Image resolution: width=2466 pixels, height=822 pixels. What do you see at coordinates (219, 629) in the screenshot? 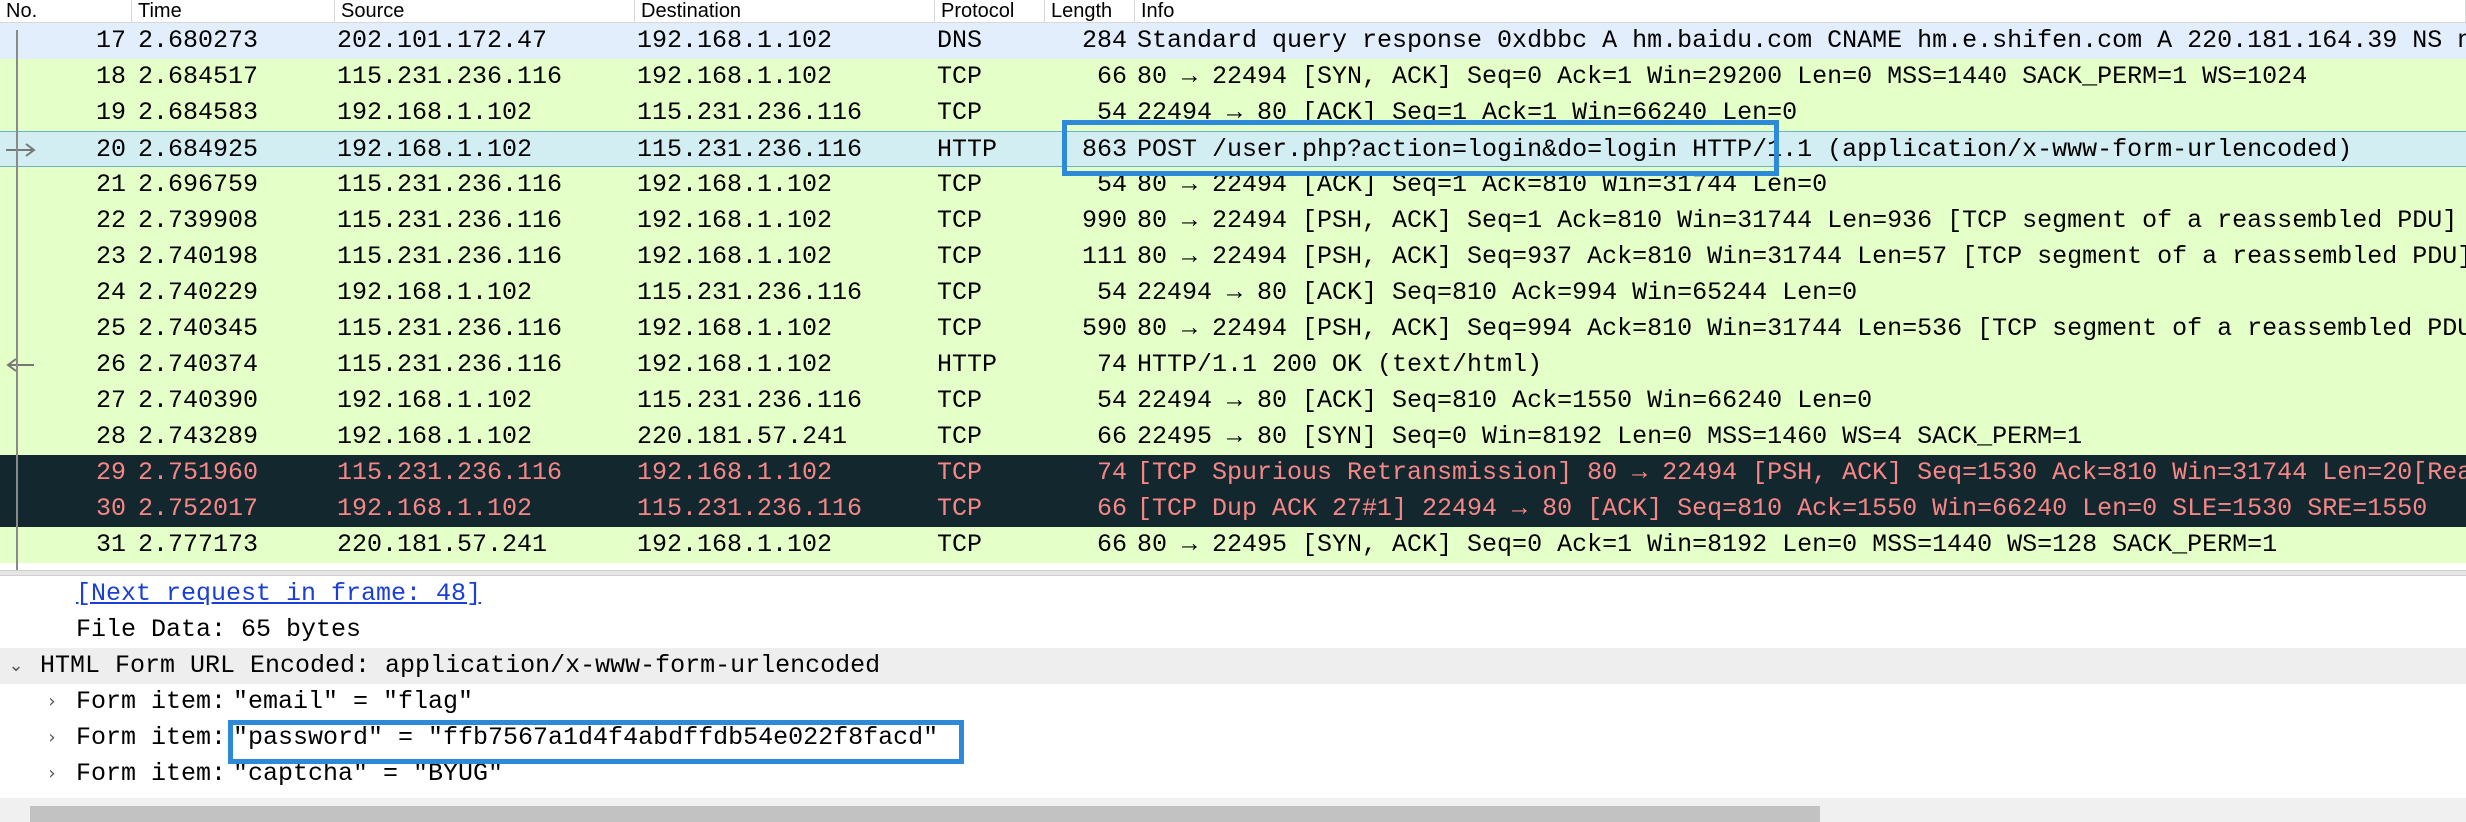
I see `file-data-text: File Data: 65 bytes` at bounding box center [219, 629].